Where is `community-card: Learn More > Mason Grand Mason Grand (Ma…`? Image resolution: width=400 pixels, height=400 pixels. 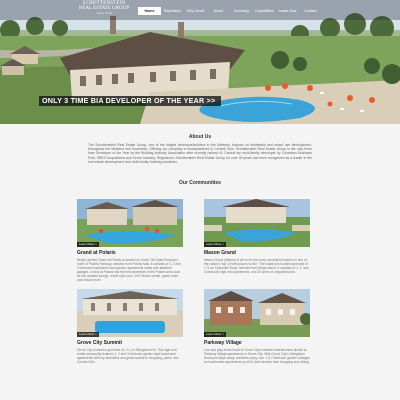
community-card: Learn More > Mason Grand Mason Grand (Ma… is located at coordinates (257, 236).